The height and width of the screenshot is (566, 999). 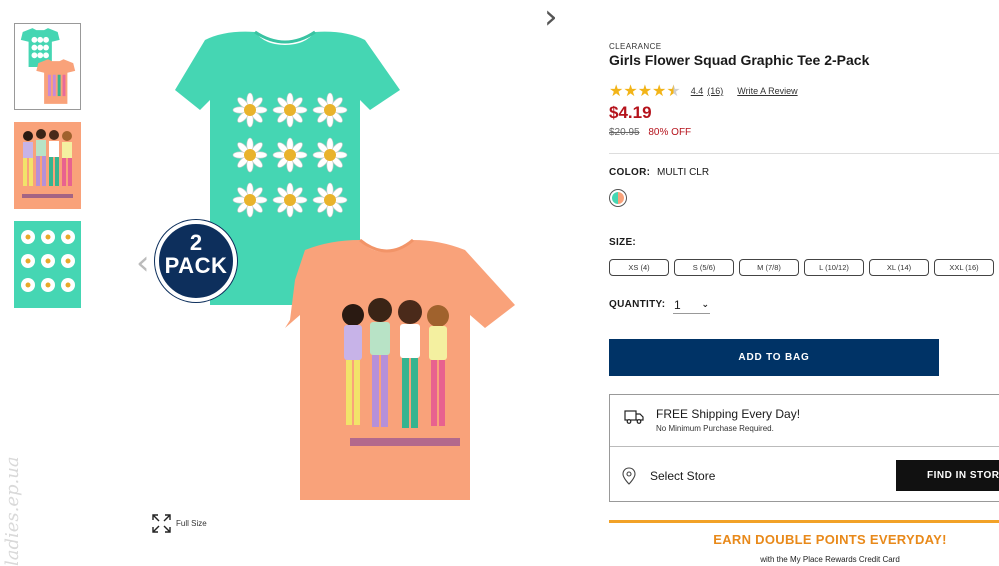 I want to click on expand-icon, so click(x=161, y=523).